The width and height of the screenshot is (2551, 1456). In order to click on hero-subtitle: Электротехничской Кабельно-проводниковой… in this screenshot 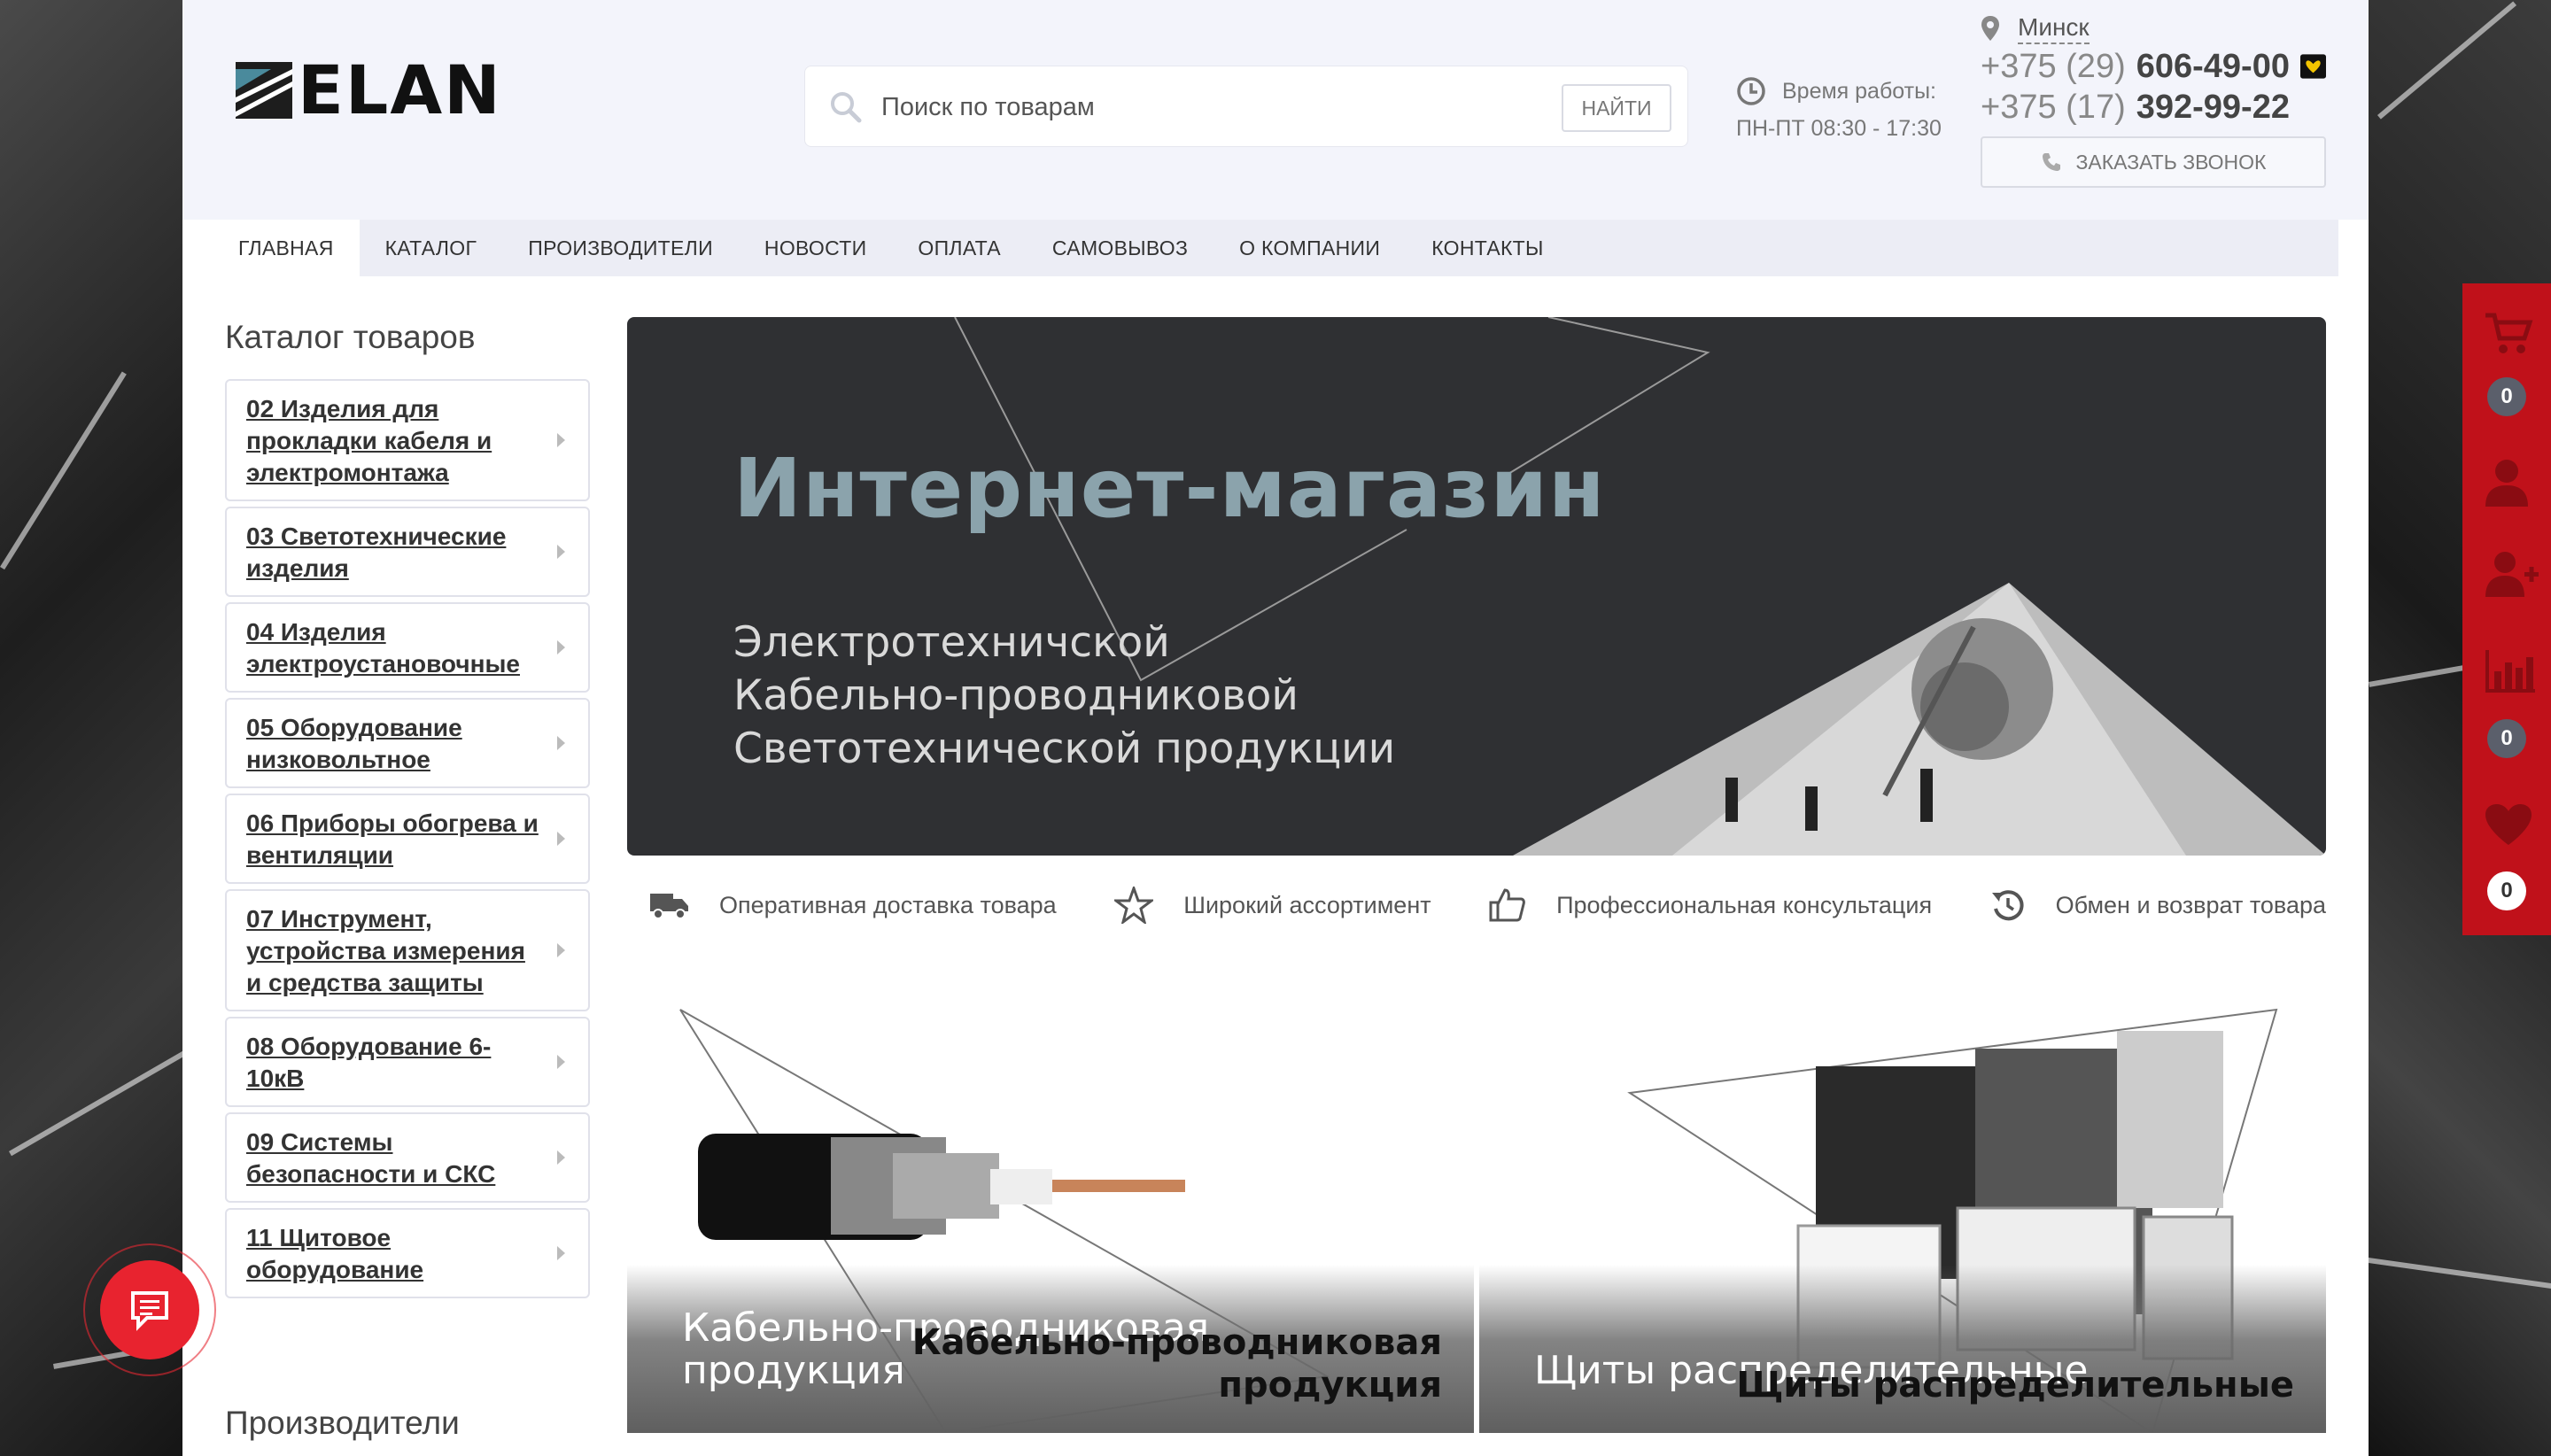, I will do `click(1064, 696)`.